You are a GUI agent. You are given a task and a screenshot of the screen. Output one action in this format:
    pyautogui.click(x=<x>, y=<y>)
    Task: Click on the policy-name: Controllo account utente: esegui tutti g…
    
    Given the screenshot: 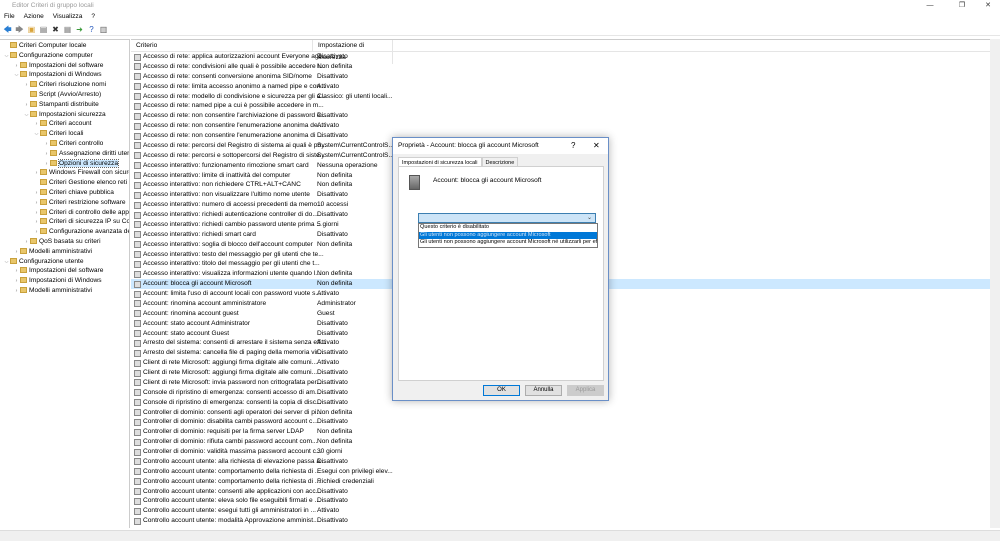 What is the action you would take?
    pyautogui.click(x=229, y=511)
    